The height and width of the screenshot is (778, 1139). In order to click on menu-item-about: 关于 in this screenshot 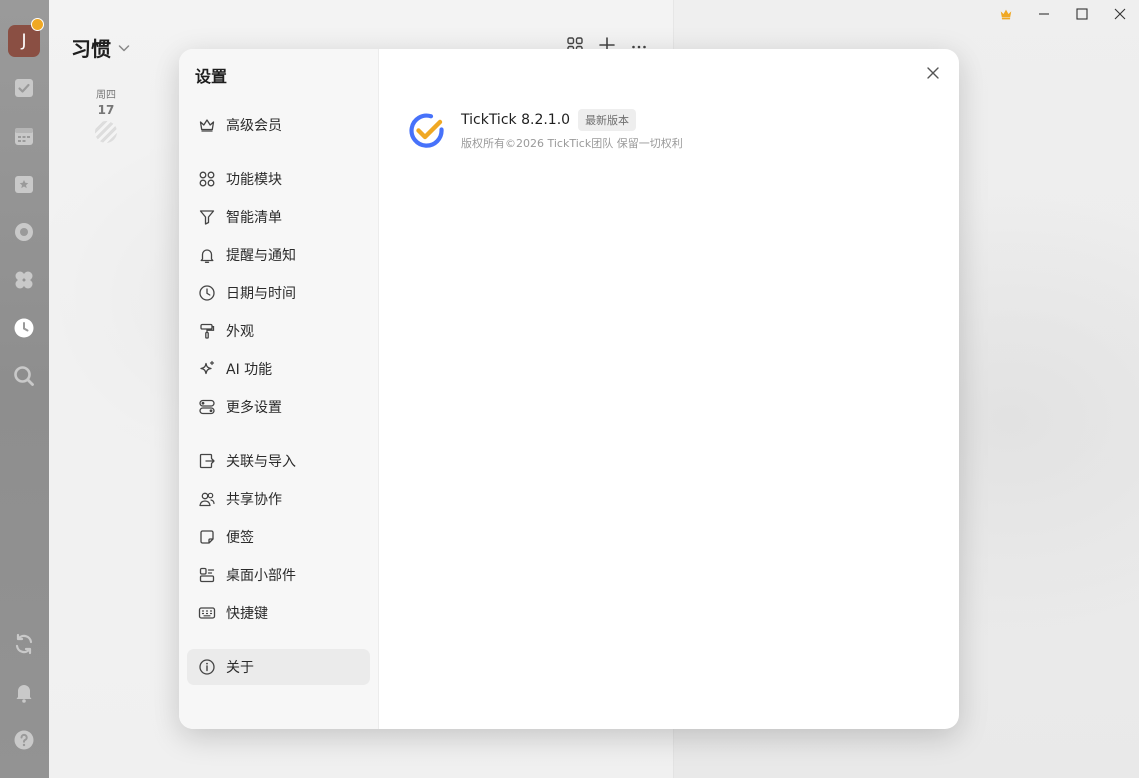, I will do `click(278, 667)`.